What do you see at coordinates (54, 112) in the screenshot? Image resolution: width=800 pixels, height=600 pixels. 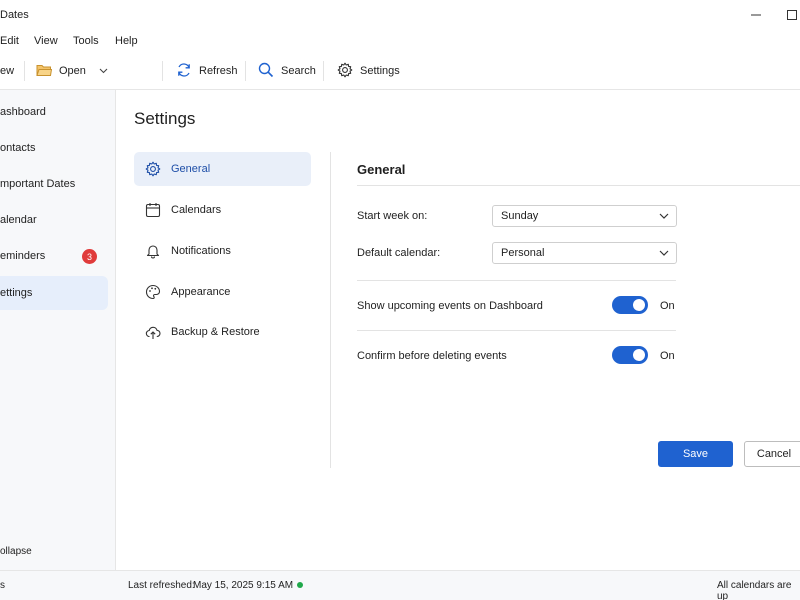 I see `sidebar-item-dashboard: ashboard` at bounding box center [54, 112].